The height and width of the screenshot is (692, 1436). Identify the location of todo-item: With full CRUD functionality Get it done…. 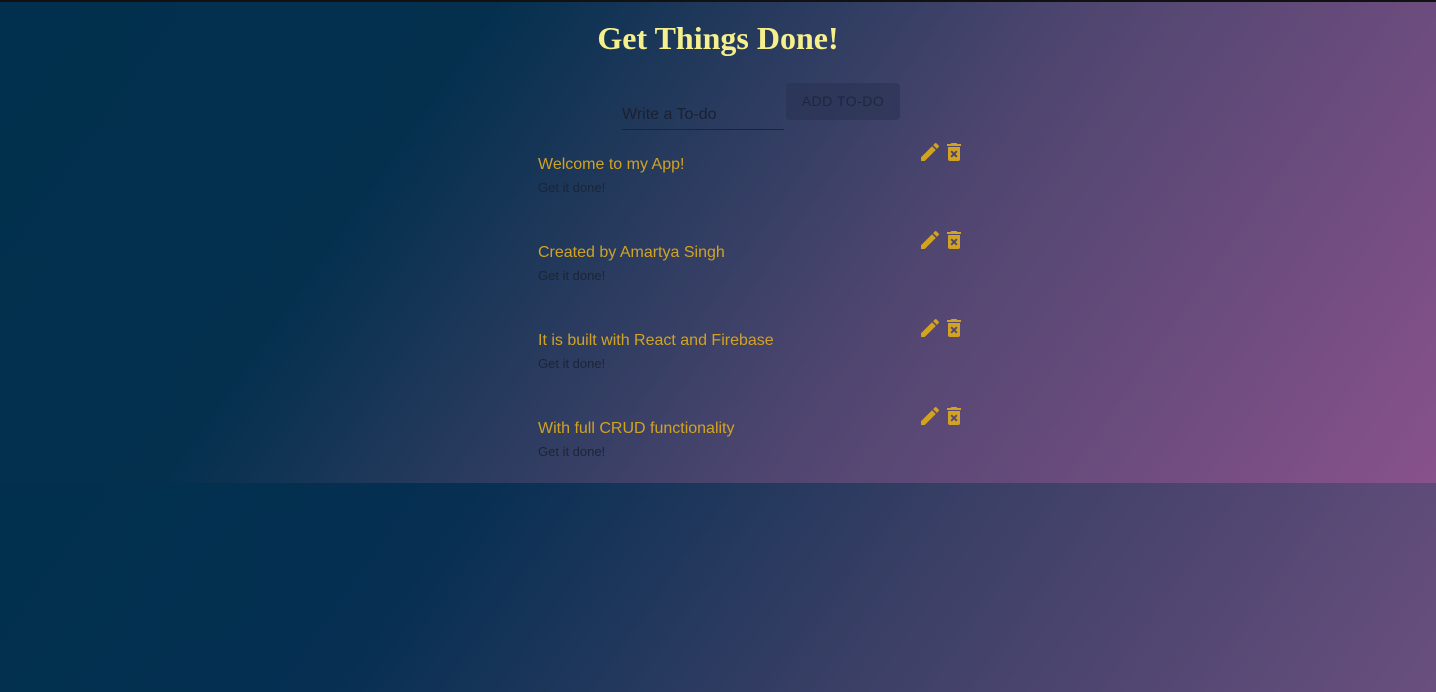
(753, 448).